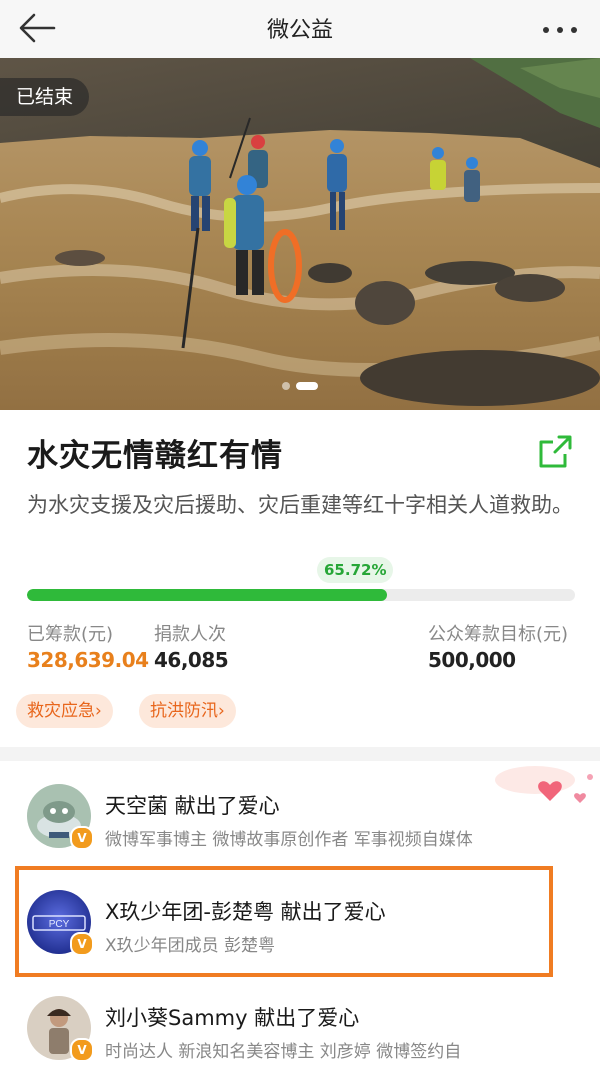 Image resolution: width=600 pixels, height=1078 pixels. I want to click on donor-item: V 天空菌 献出了爱心 微博军事博主 微博故事原创作者 军事视频自媒体, so click(300, 816).